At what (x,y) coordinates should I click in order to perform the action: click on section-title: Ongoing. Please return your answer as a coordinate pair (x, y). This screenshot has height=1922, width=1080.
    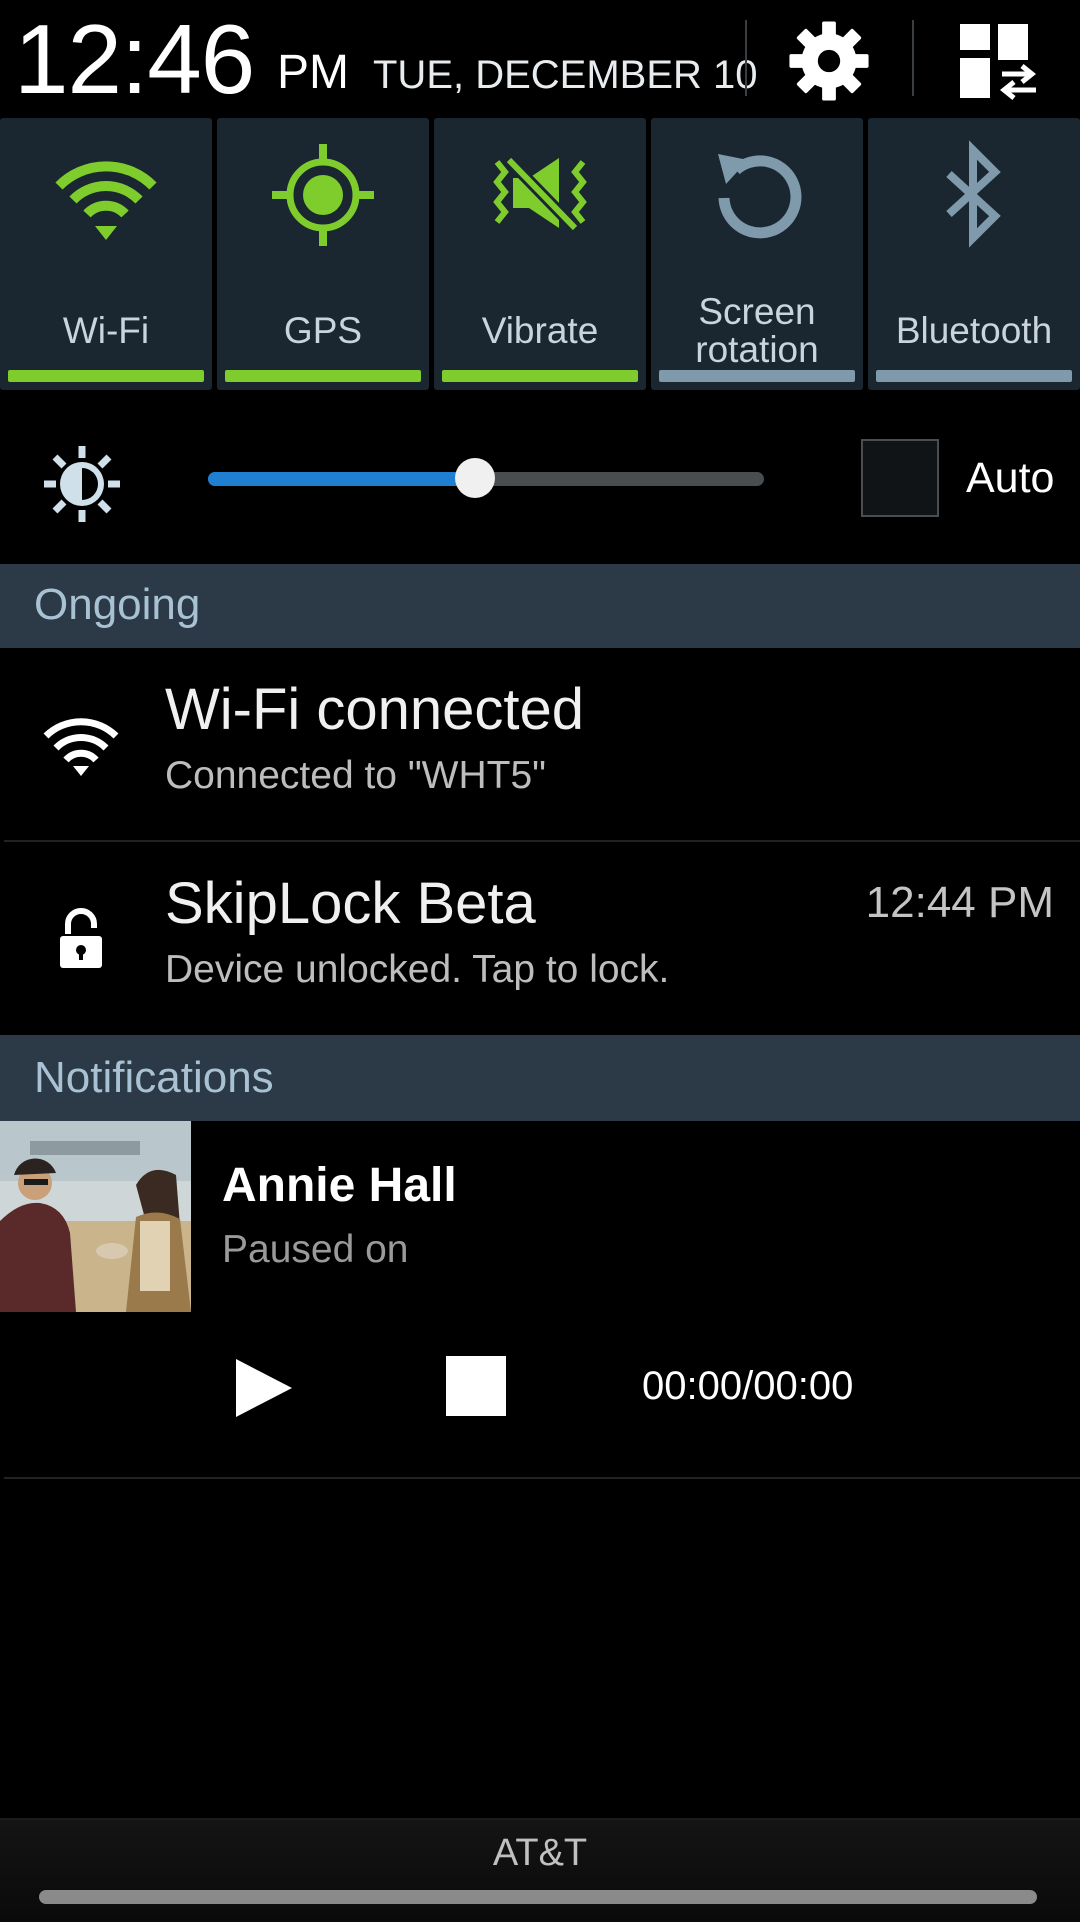
    Looking at the image, I should click on (117, 604).